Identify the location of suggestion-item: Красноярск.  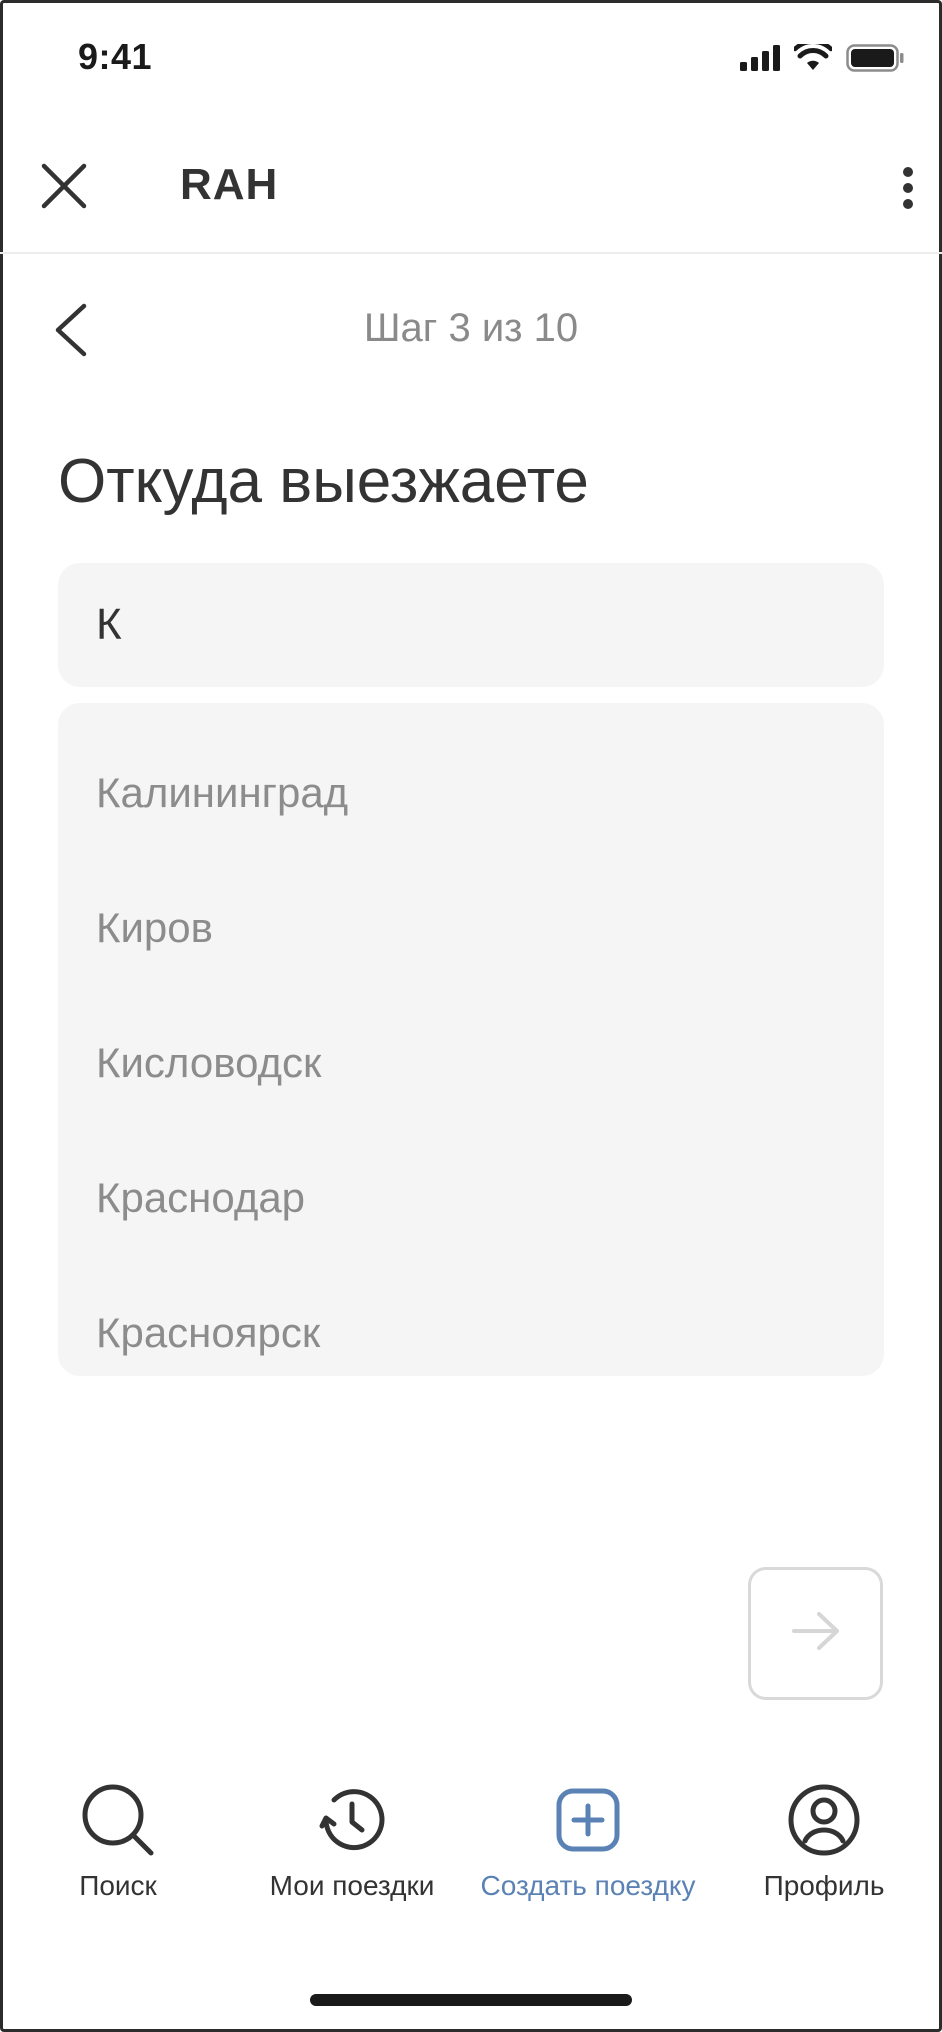
(471, 1332).